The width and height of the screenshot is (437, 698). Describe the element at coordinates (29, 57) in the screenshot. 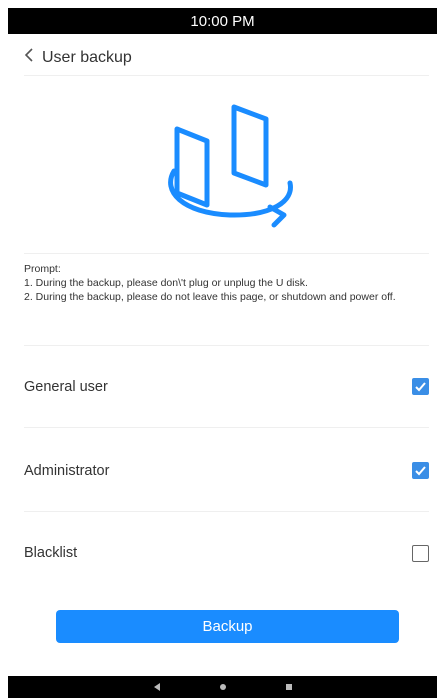

I see `chevron-left-icon` at that location.